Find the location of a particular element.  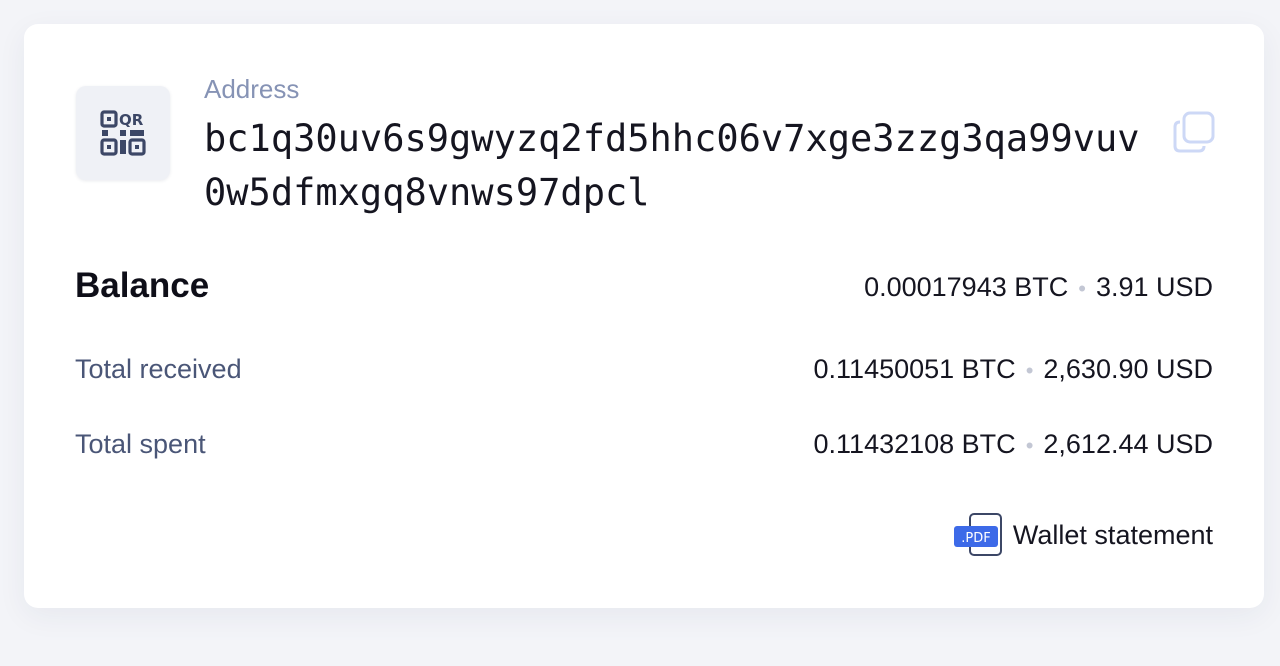

total-received-value: 0.11450051 BTC • 2,630.90 USD is located at coordinates (1013, 369).